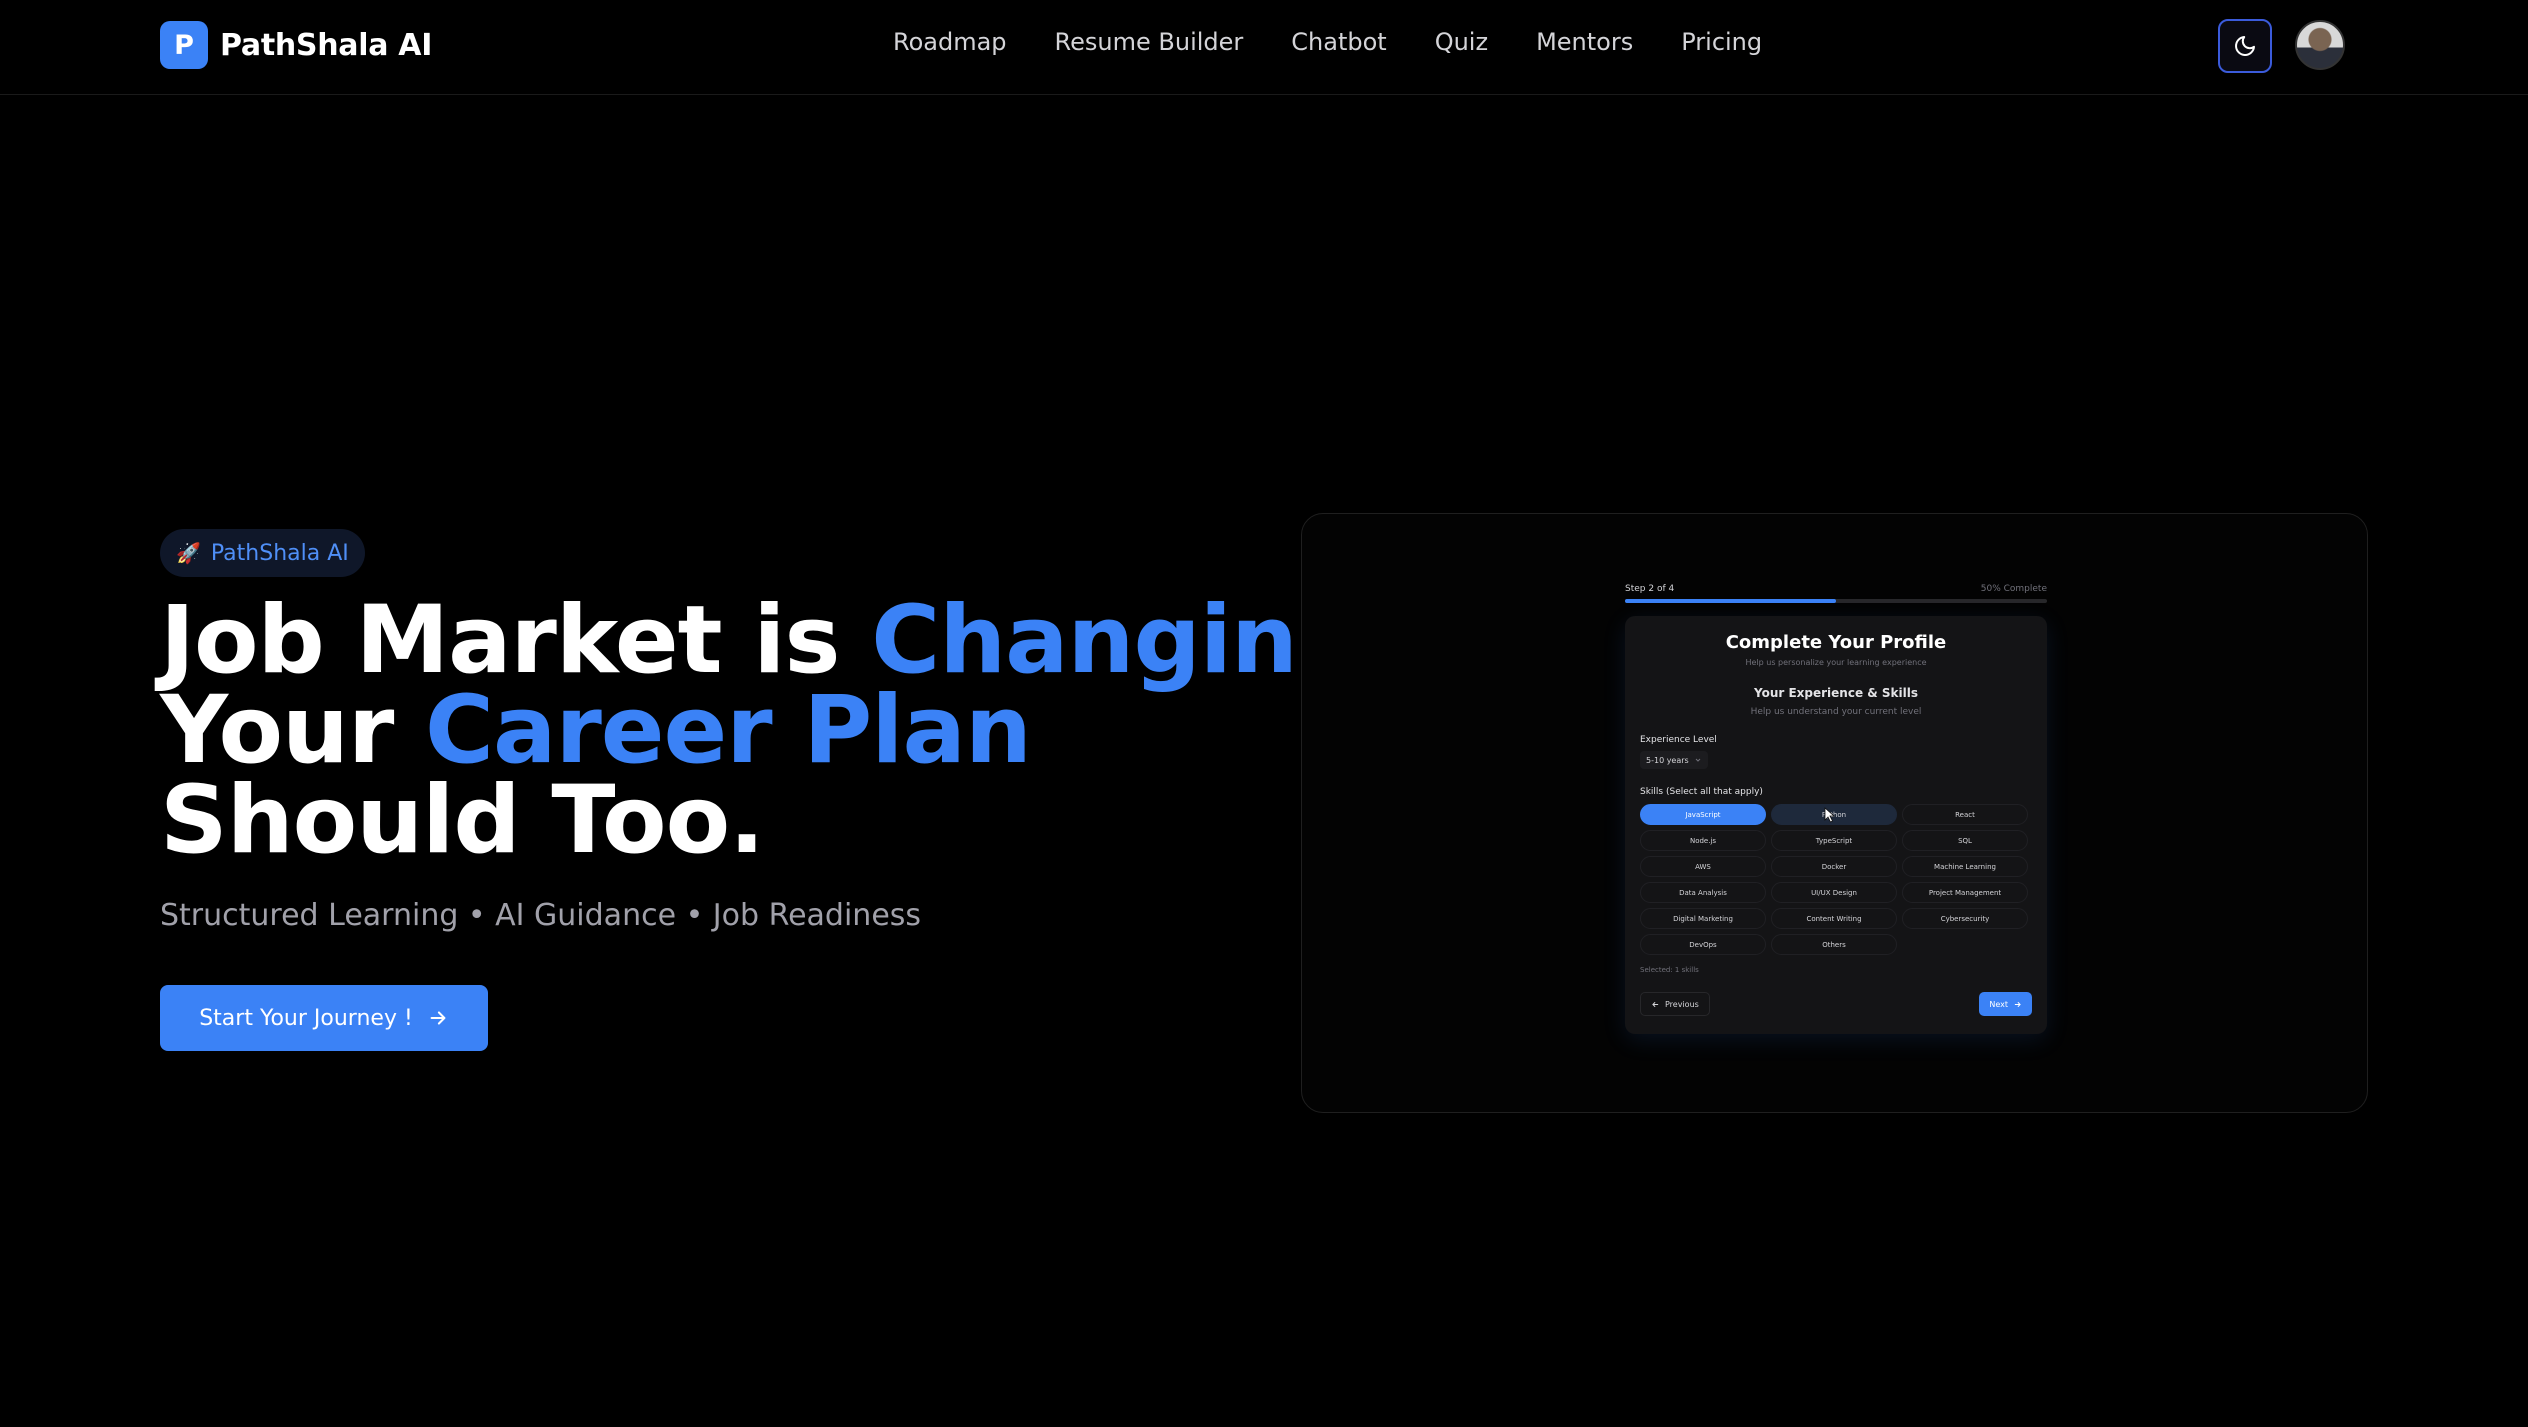 This screenshot has width=2528, height=1427. I want to click on step-label: Step 2 of 4, so click(1650, 589).